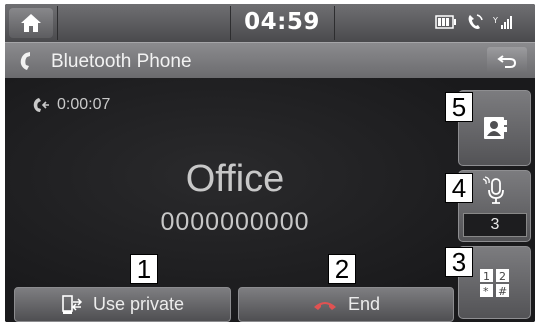  What do you see at coordinates (493, 190) in the screenshot?
I see `mic-mute-icon` at bounding box center [493, 190].